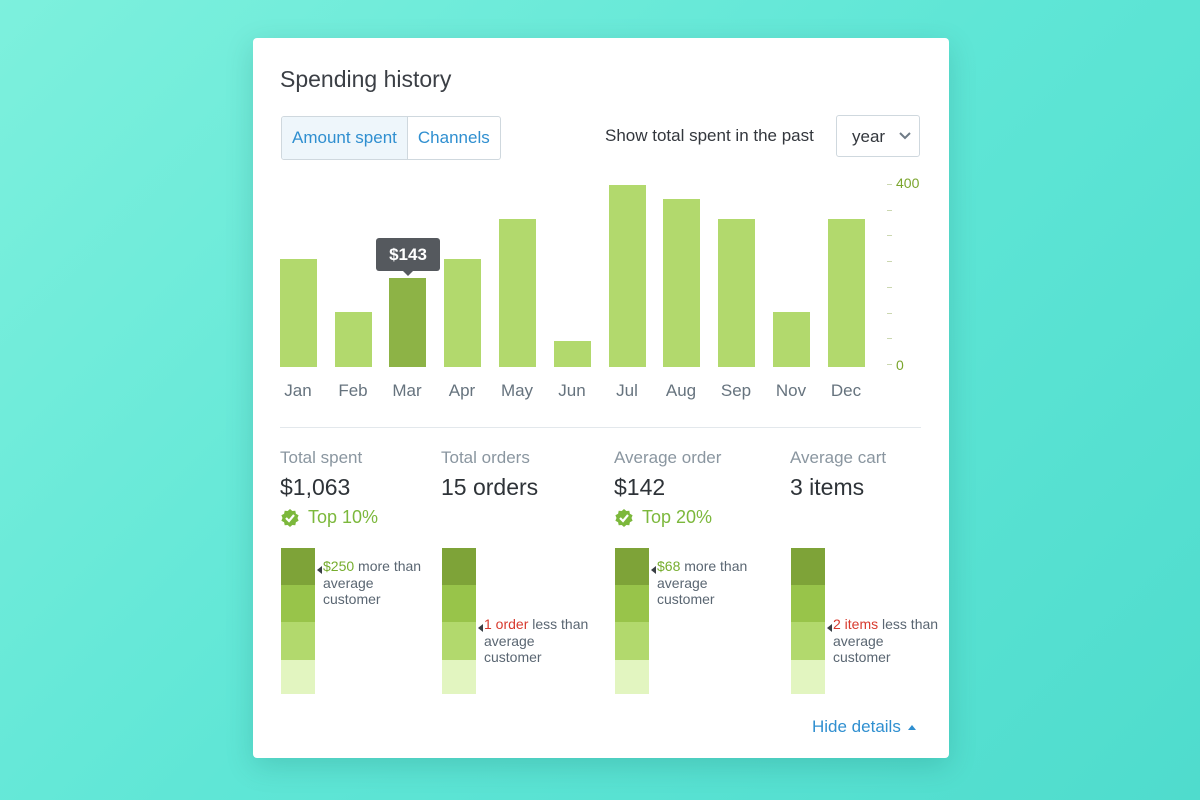 The image size is (1200, 800). Describe the element at coordinates (353, 339) in the screenshot. I see `bar-feb` at that location.